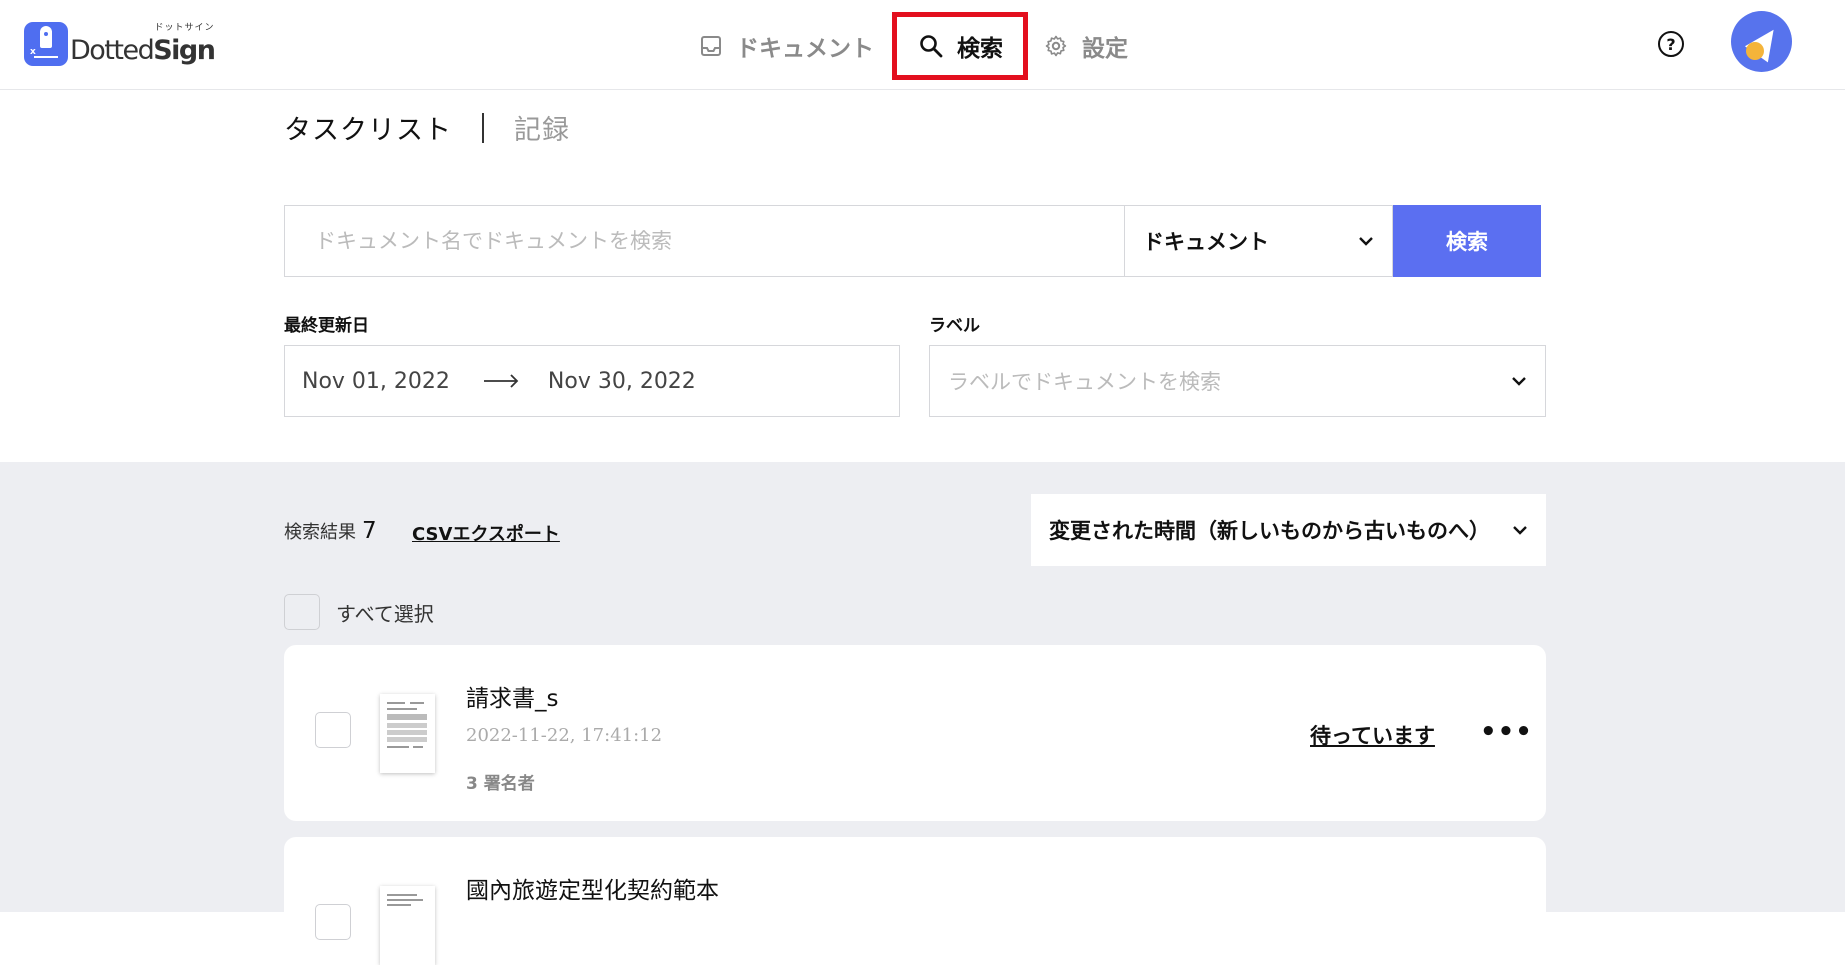 Image resolution: width=1845 pixels, height=965 pixels. I want to click on top-header: x ドットサイン DottedSign ドキュメント 検索 設定 ?, so click(922, 45).